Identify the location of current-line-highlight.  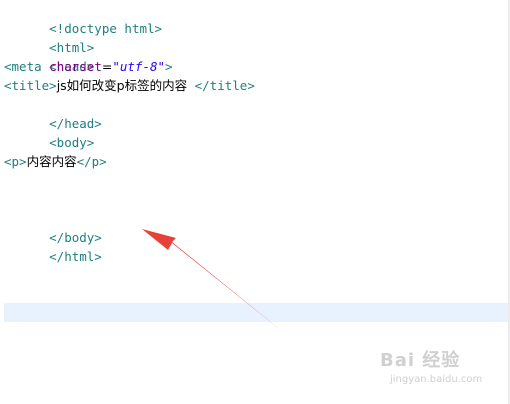
(257, 312).